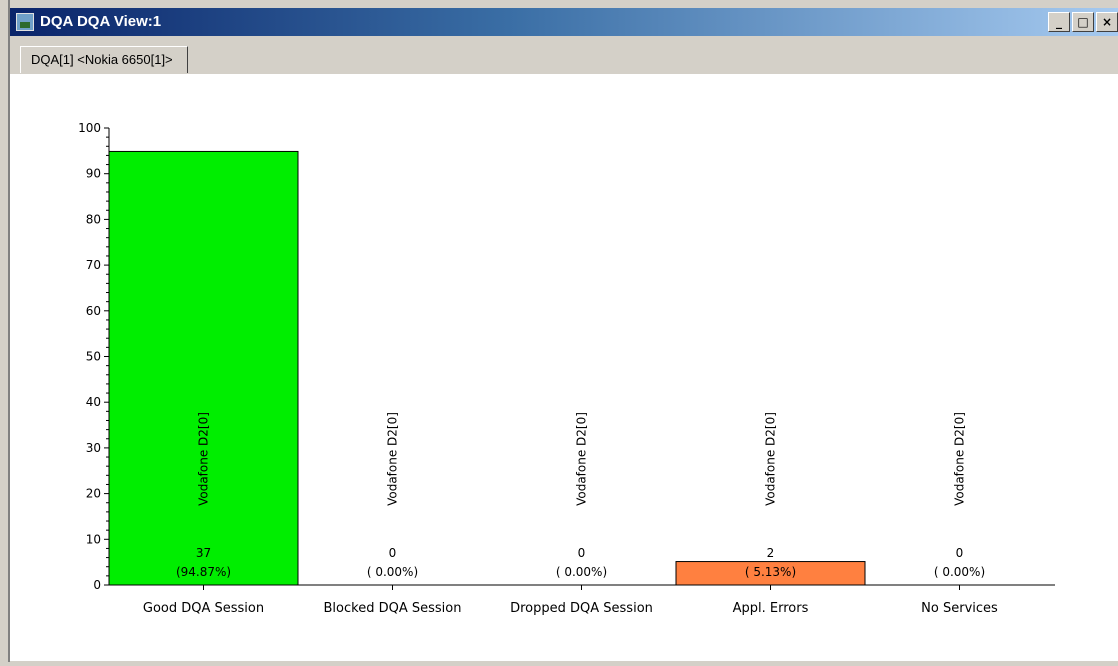 This screenshot has height=666, width=1118. What do you see at coordinates (203, 553) in the screenshot?
I see `count-label: 37` at bounding box center [203, 553].